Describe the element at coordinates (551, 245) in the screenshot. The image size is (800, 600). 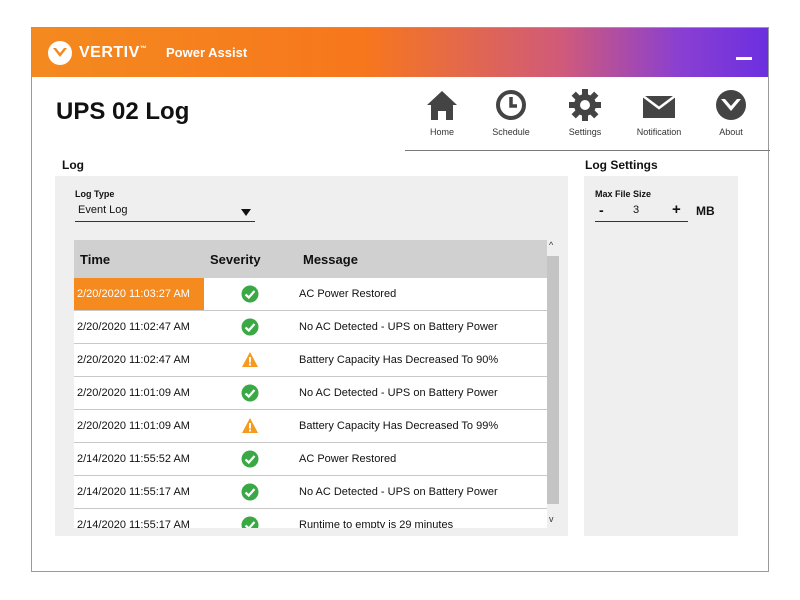
I see `scroll-up-icon: ^` at that location.